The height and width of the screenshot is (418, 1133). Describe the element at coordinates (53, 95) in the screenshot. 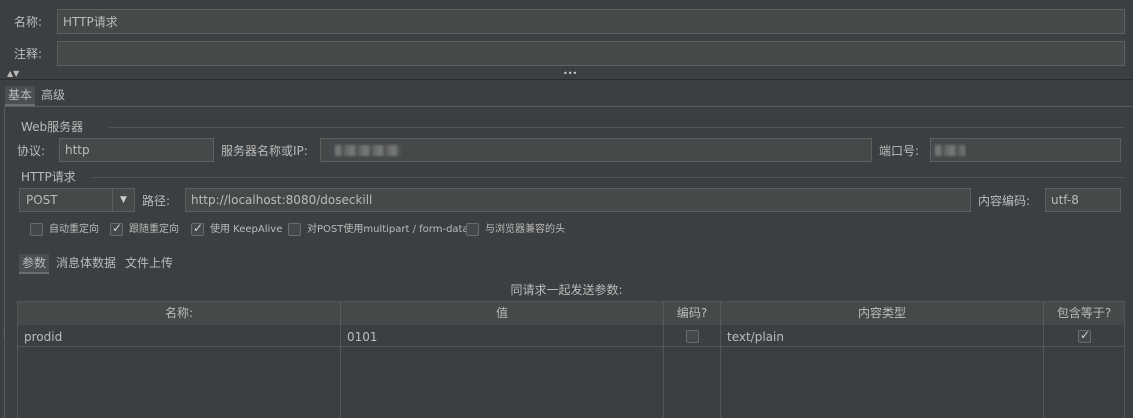

I see `tab-advanced: 高级` at that location.